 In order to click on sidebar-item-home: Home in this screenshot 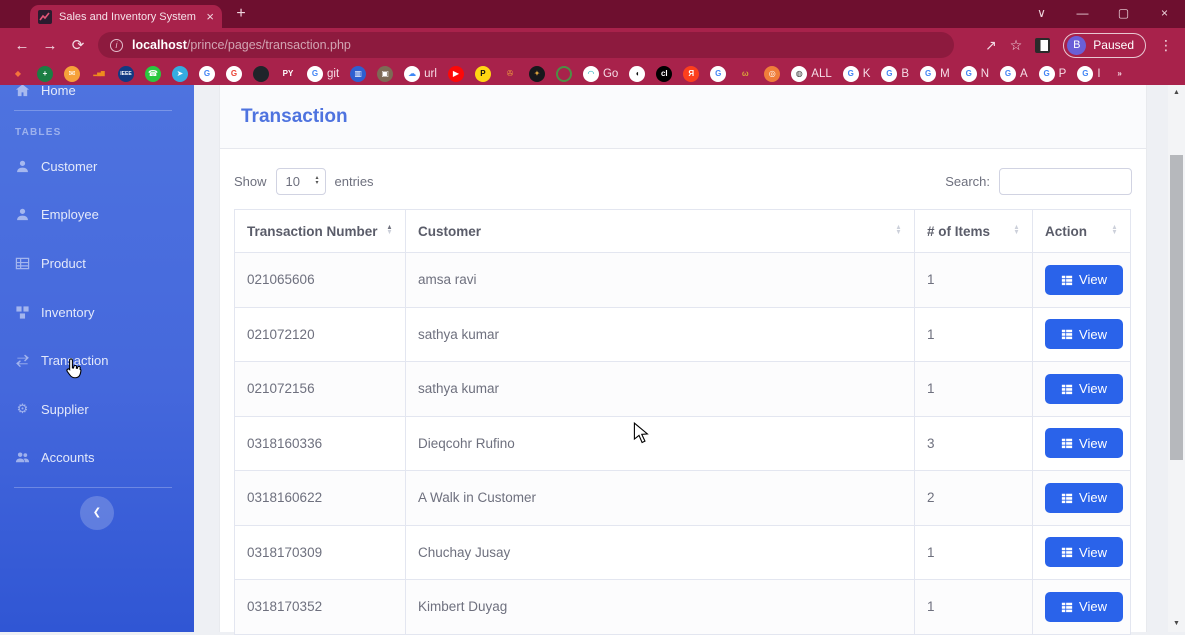, I will do `click(97, 95)`.